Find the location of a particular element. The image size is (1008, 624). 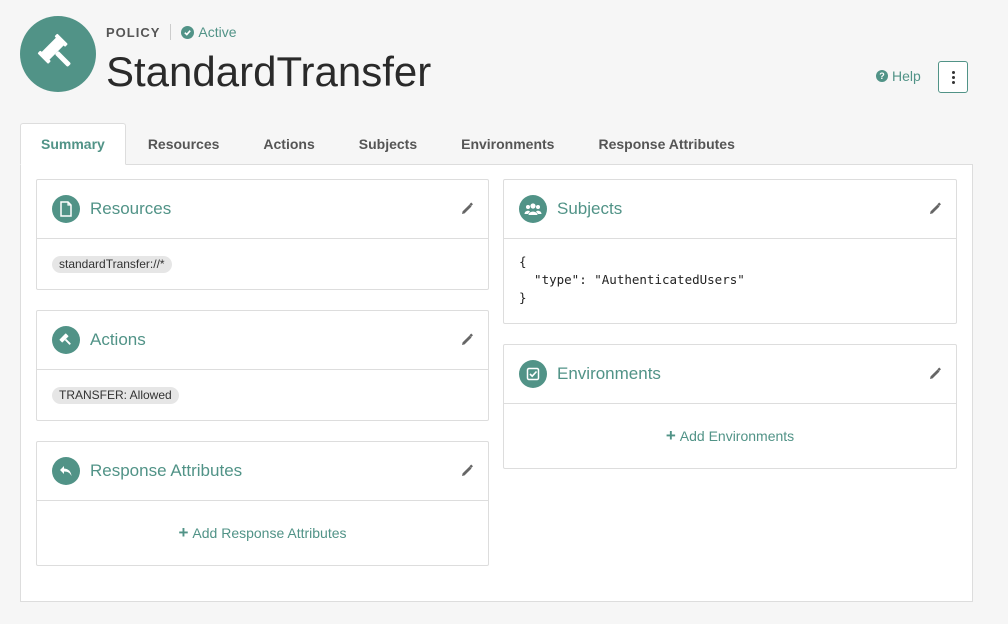

response-attributes-card-header: Response Attributes is located at coordinates (262, 471).